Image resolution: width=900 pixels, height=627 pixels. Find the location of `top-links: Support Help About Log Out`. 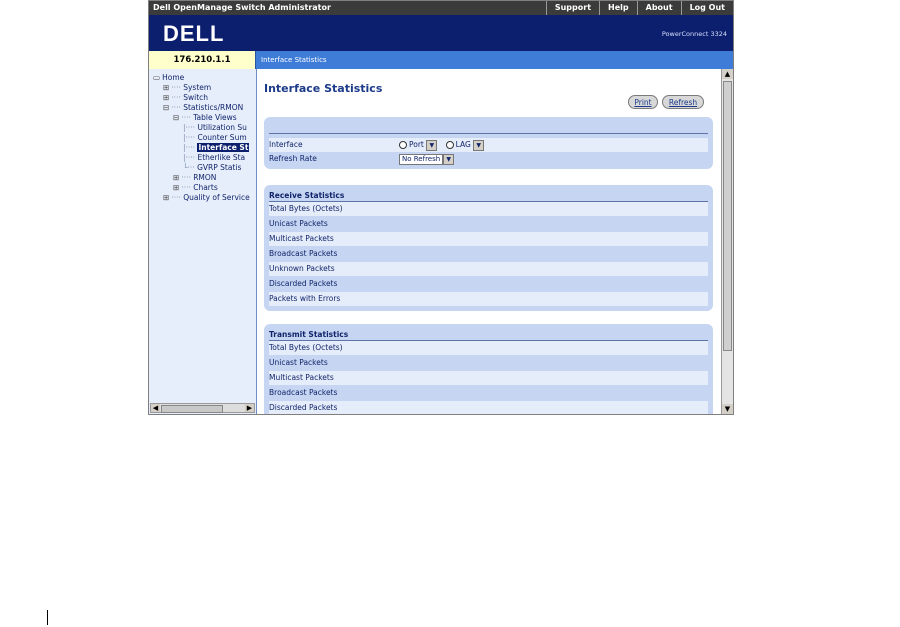

top-links: Support Help About Log Out is located at coordinates (639, 8).